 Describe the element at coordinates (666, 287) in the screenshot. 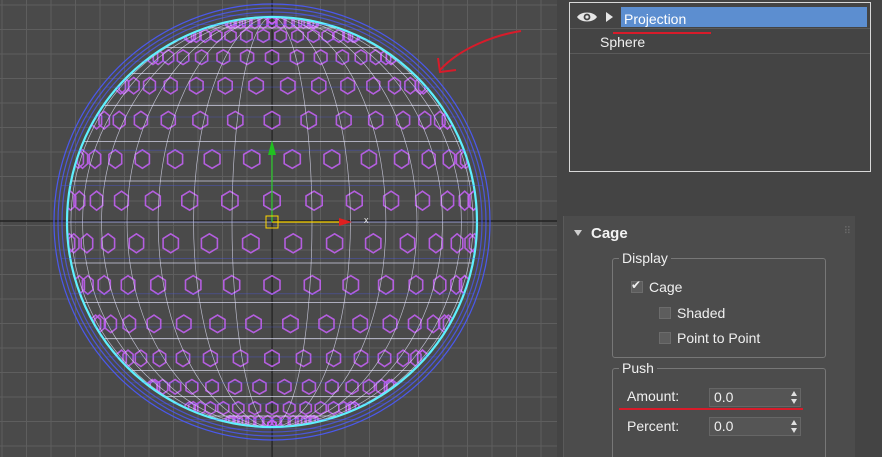

I see `cage-checkbox-label: Cage` at that location.